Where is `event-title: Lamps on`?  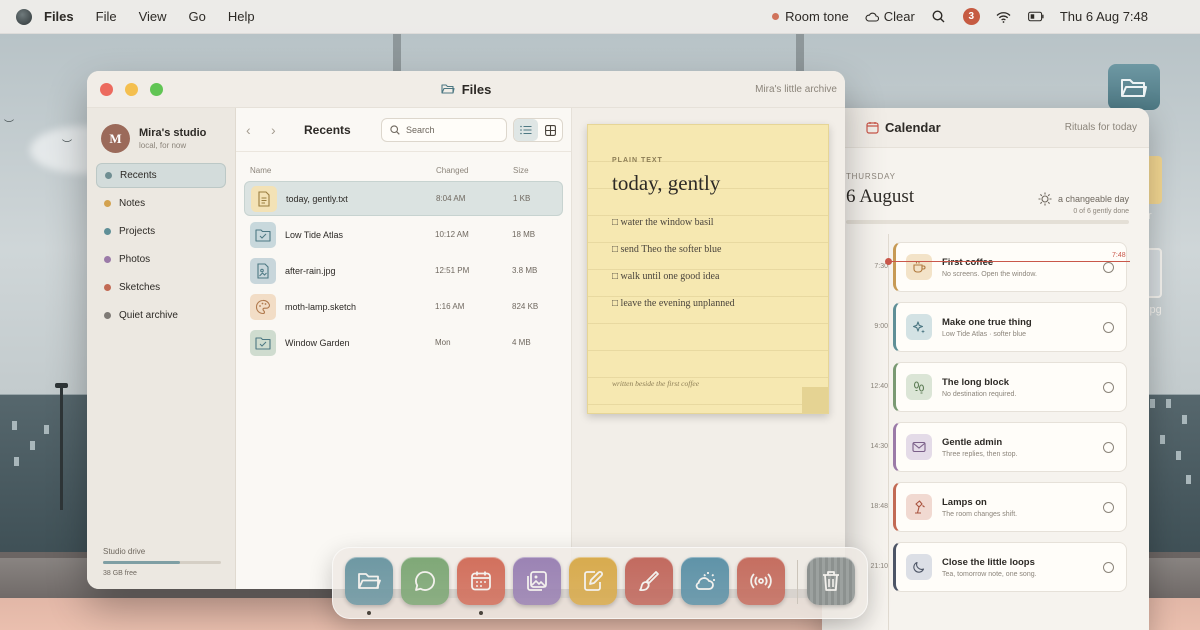
event-title: Lamps on is located at coordinates (964, 502).